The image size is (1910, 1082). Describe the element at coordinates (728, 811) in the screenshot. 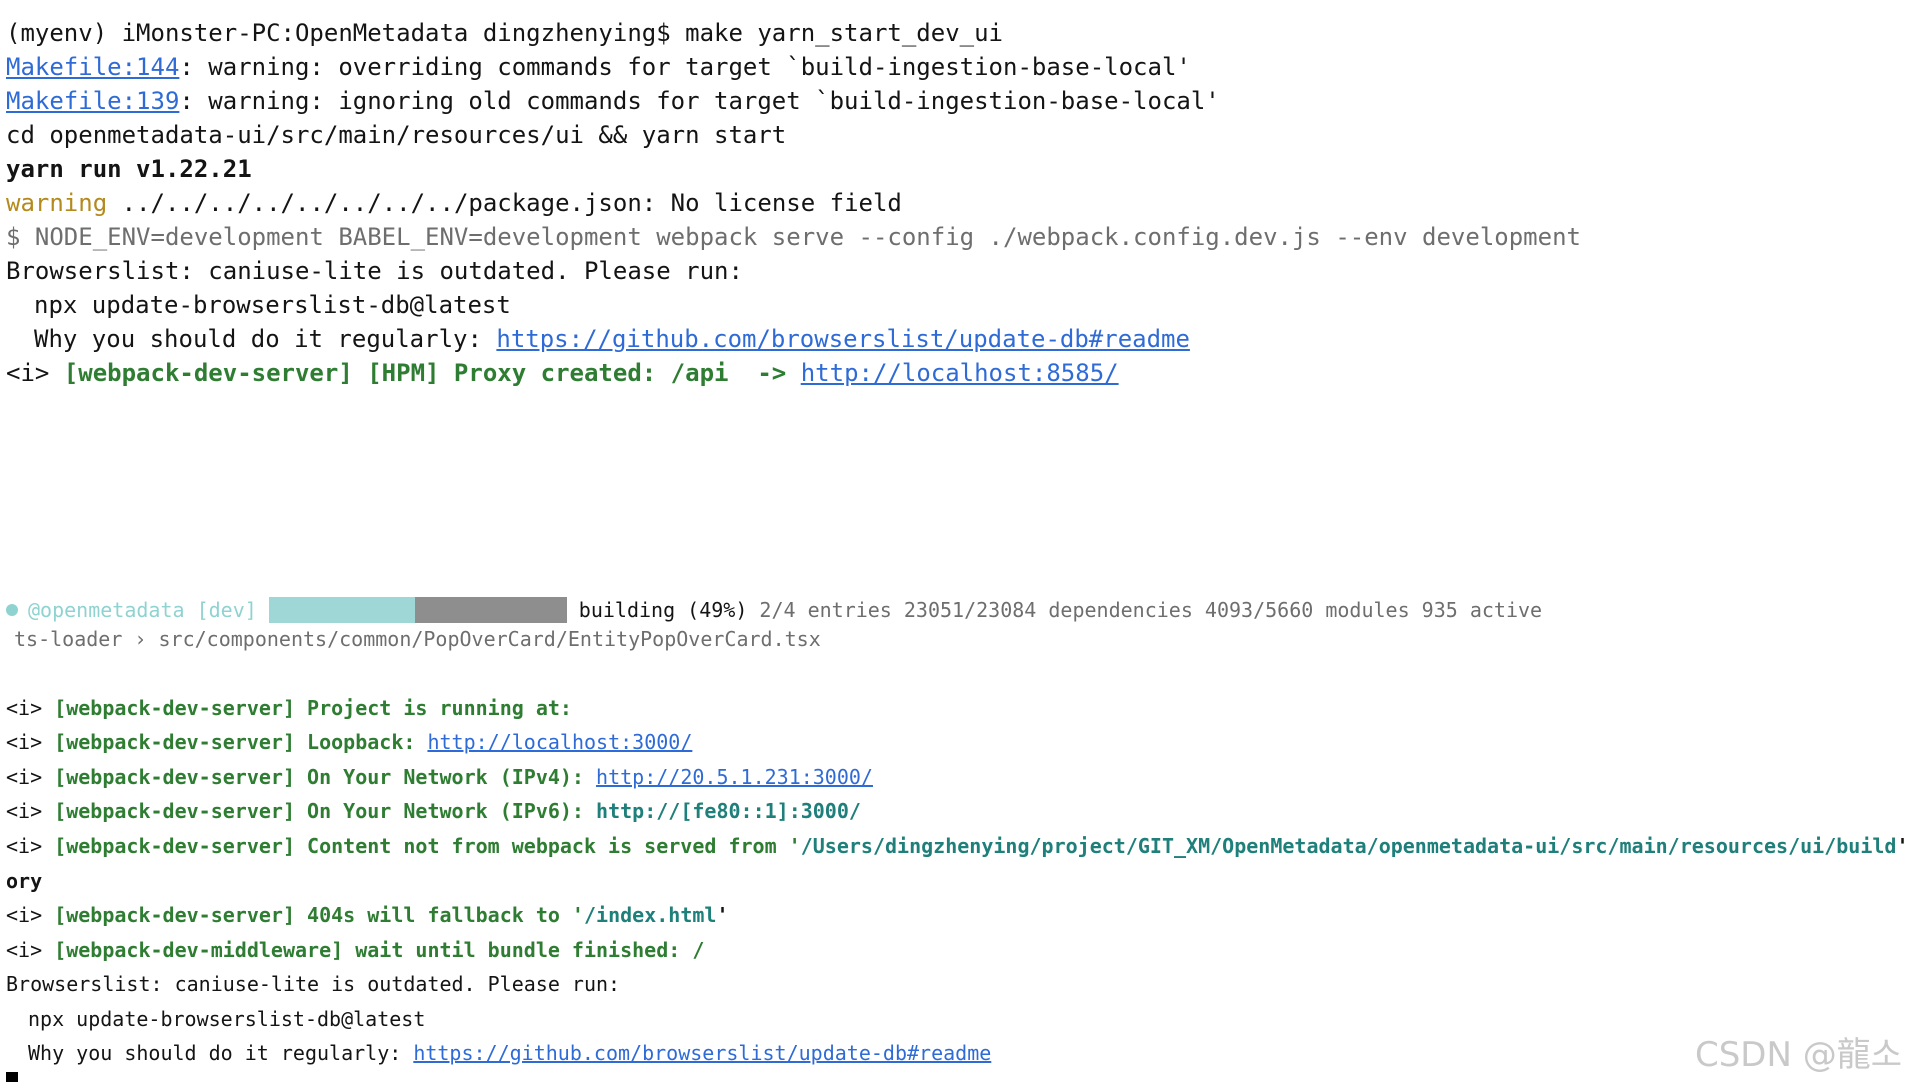

I see `ipv6-address: http://[fe80::1]:3000/` at that location.